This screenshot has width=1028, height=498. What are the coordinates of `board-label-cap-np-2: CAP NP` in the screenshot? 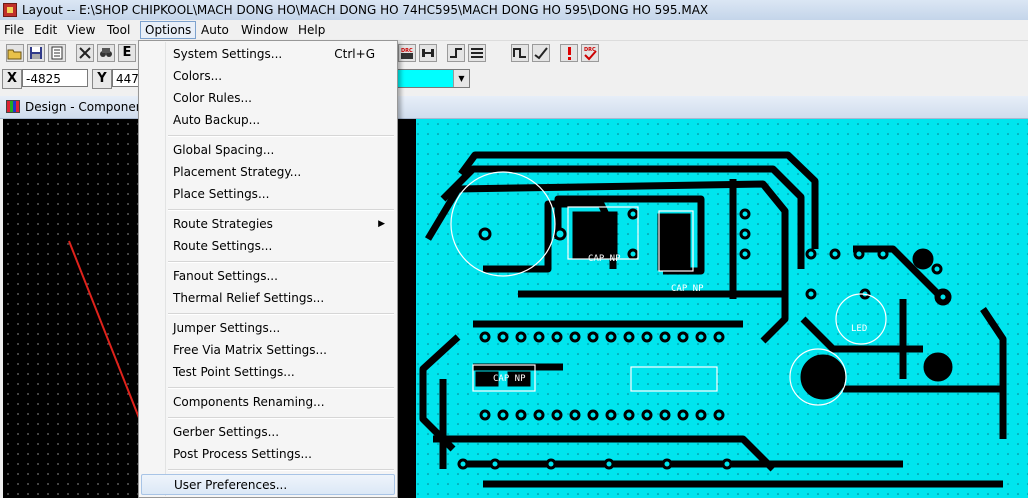 It's located at (687, 289).